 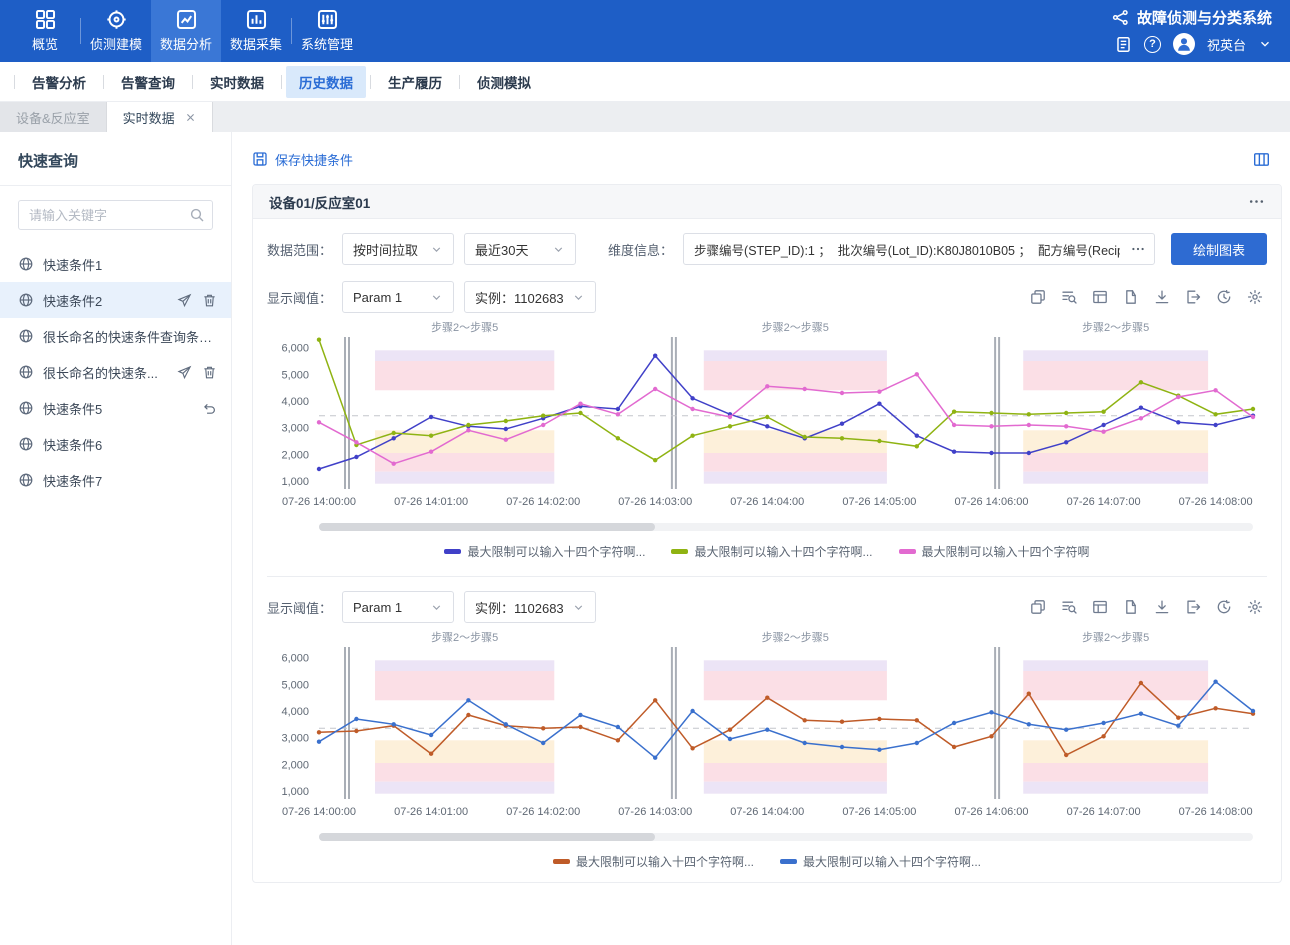 What do you see at coordinates (302, 159) in the screenshot?
I see `save-shortcut-button: 保存快捷条件` at bounding box center [302, 159].